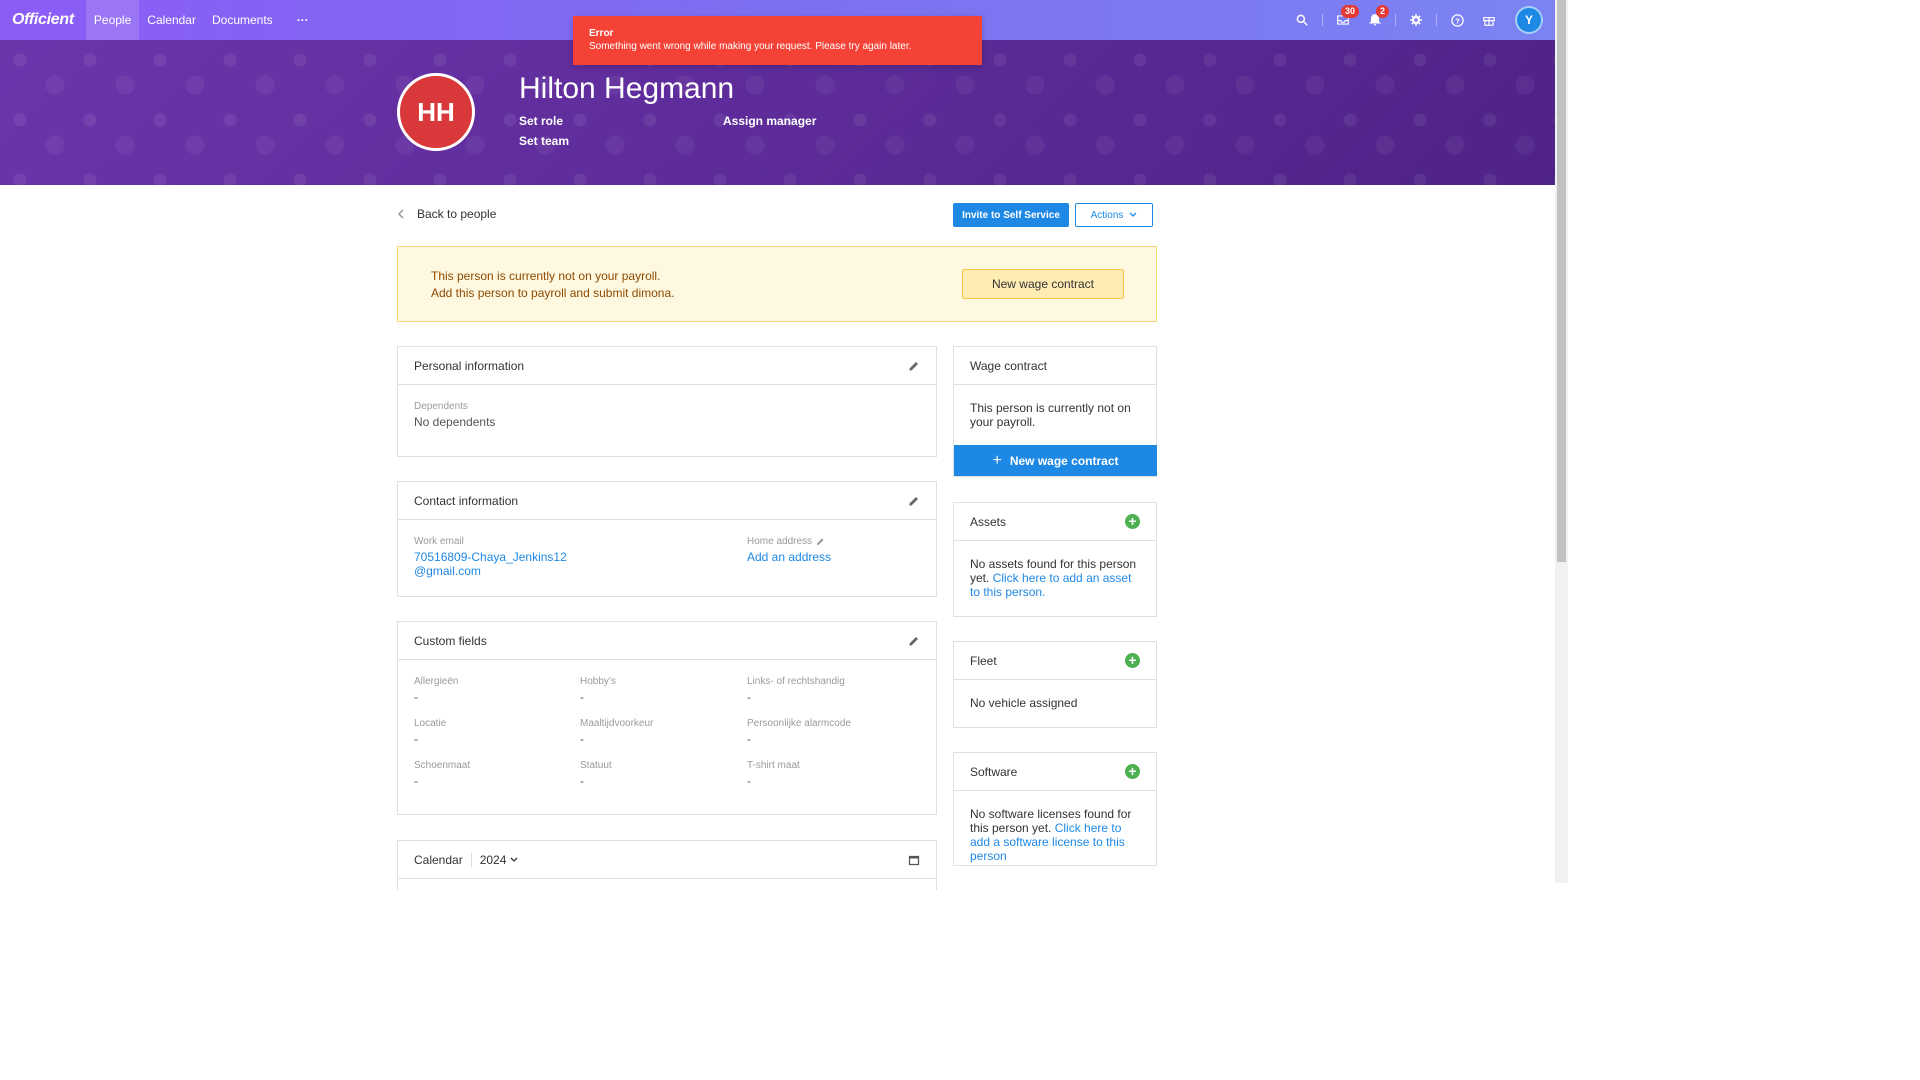  I want to click on nav-calendar: Calendar, so click(171, 20).